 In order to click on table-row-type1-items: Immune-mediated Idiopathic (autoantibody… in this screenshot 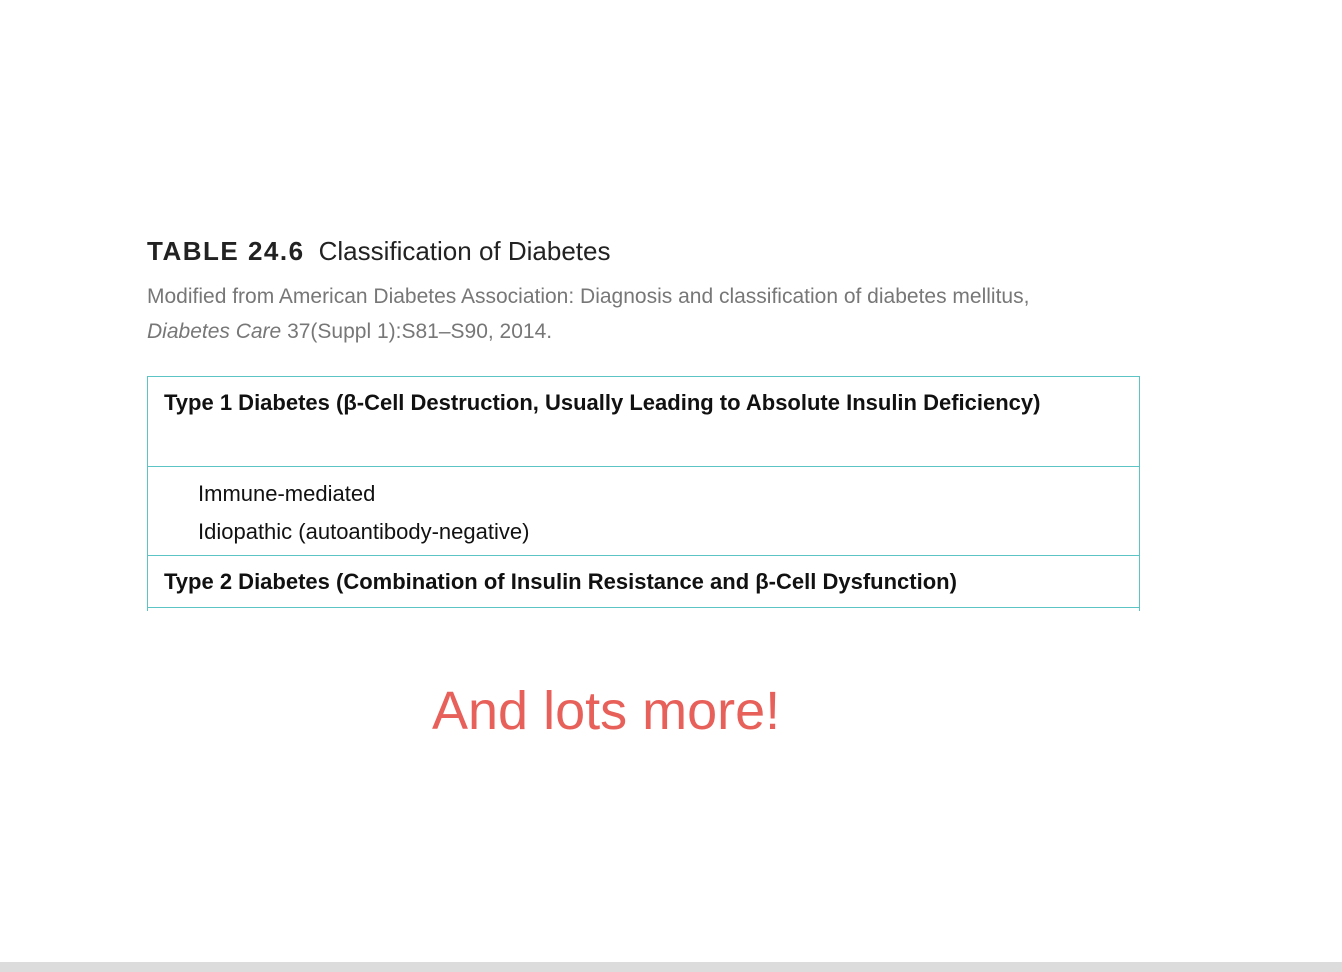, I will do `click(643, 511)`.